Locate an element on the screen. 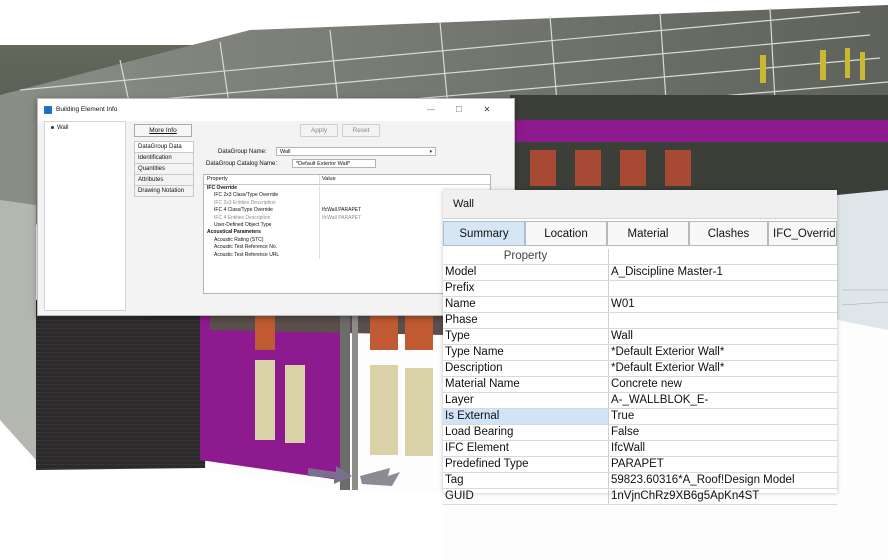 This screenshot has width=888, height=560. app-icon is located at coordinates (48, 110).